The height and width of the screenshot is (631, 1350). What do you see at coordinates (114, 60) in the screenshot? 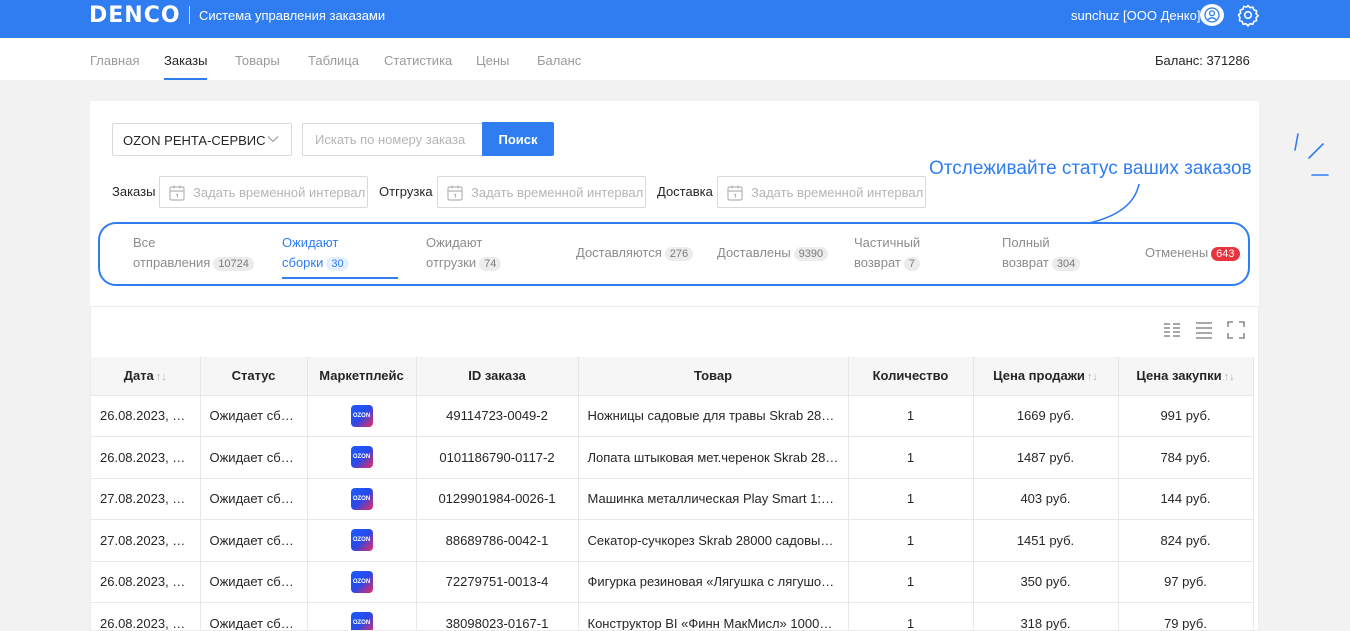
I see `nav-item-home: Главная` at bounding box center [114, 60].